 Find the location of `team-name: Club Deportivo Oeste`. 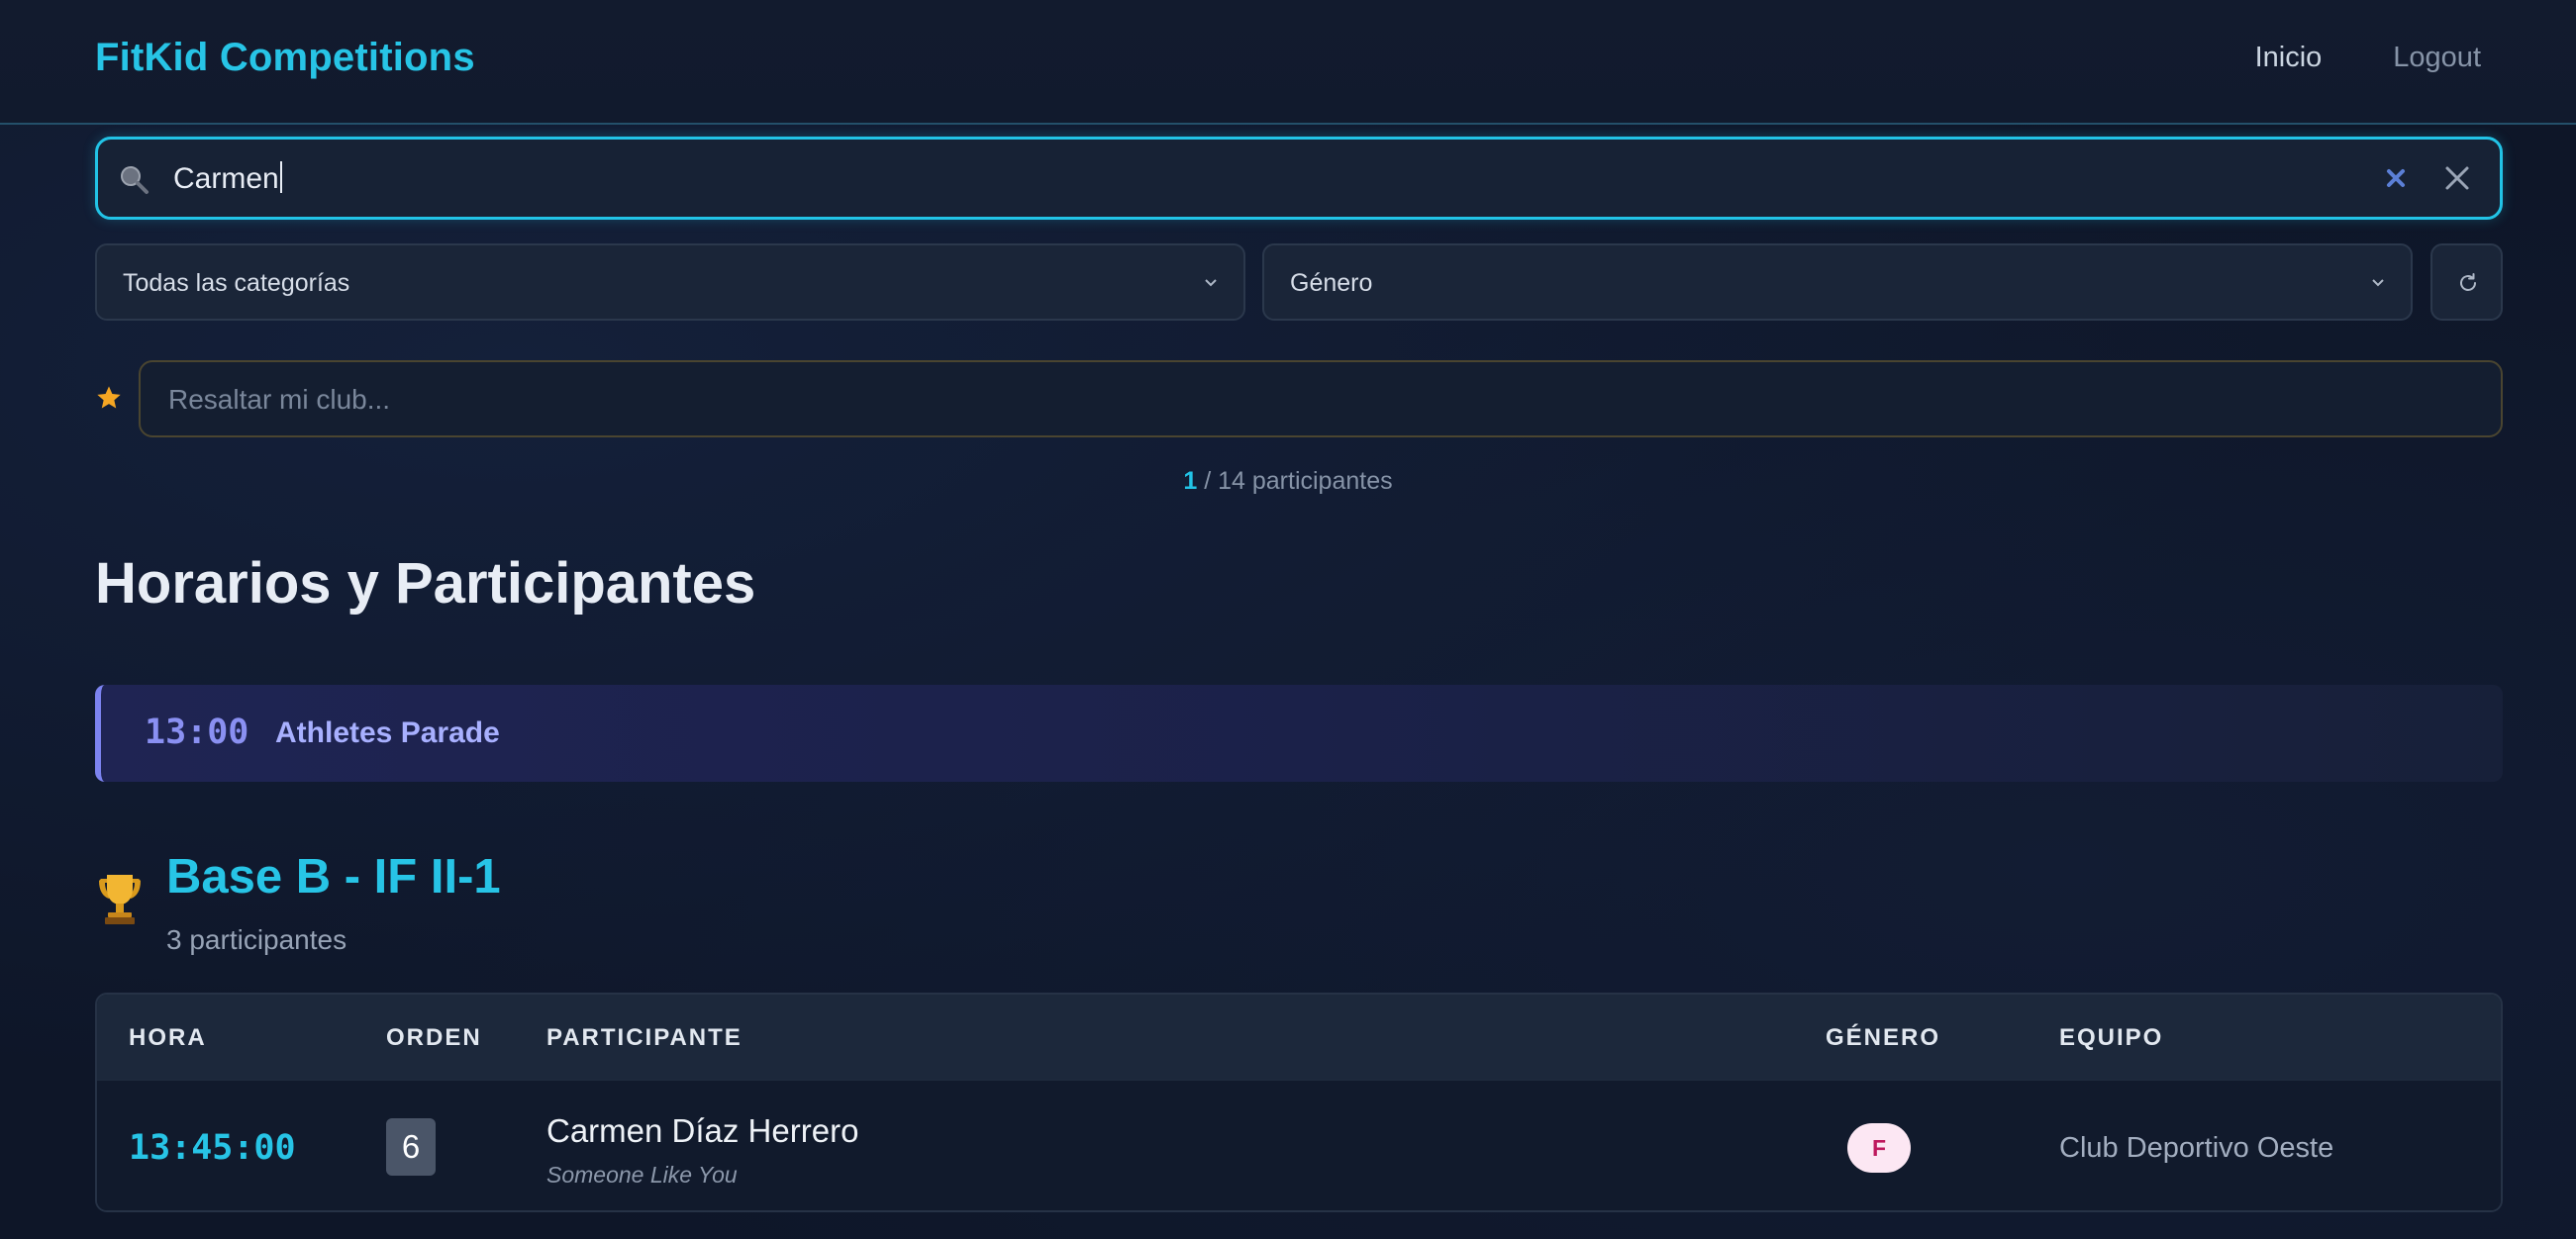

team-name: Club Deportivo Oeste is located at coordinates (2197, 1148).